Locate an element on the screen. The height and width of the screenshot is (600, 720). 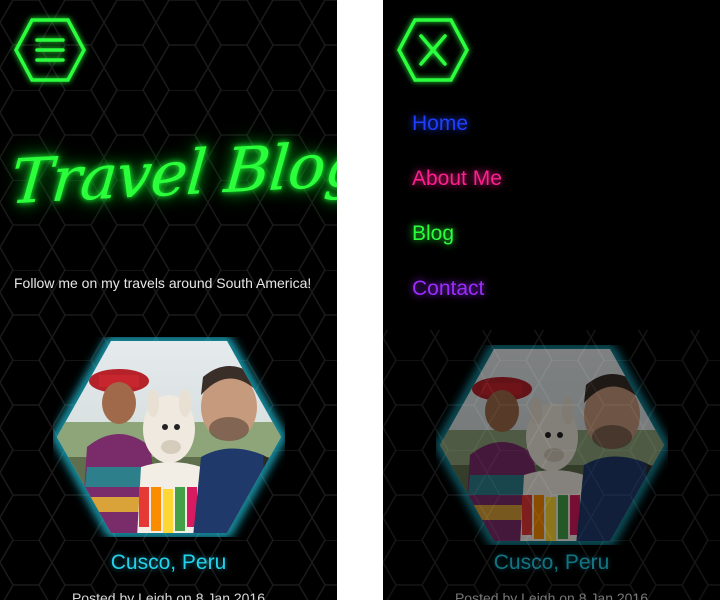
menu-button is located at coordinates (50, 50).